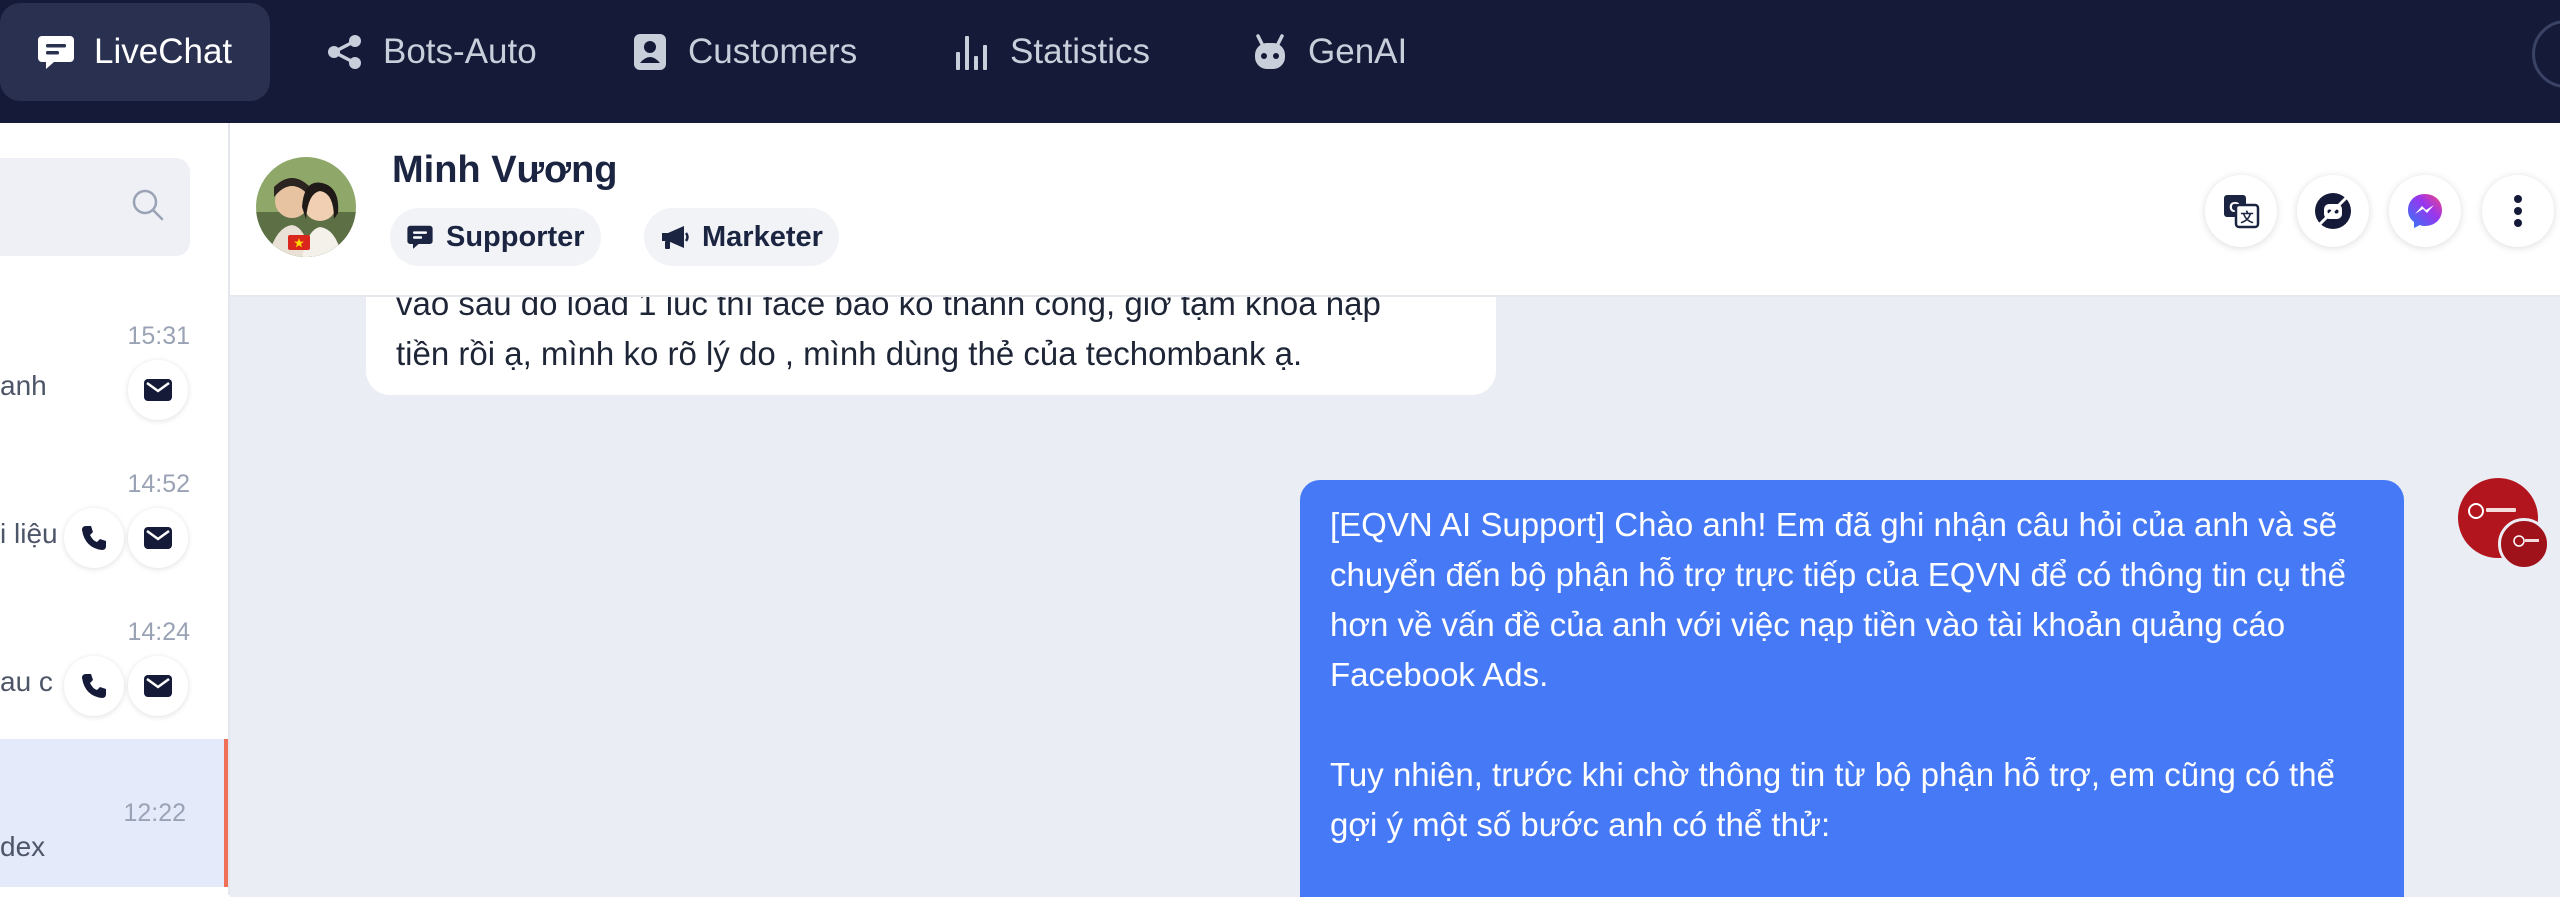  Describe the element at coordinates (163, 51) in the screenshot. I see `nav-tab-label: LiveChat` at that location.